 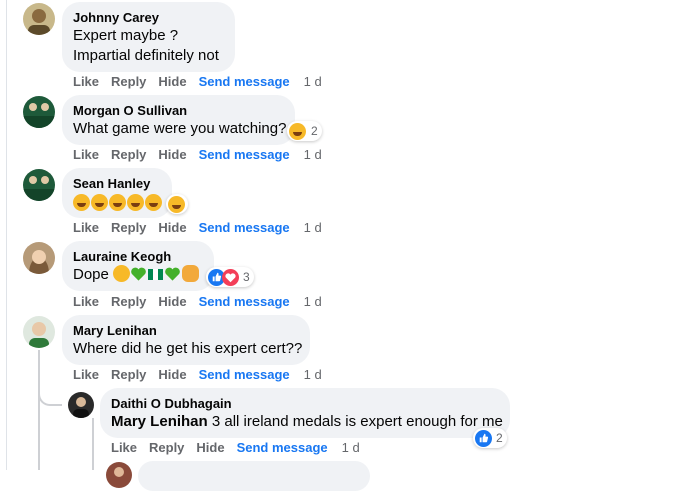 I want to click on comment-text: Dope, so click(x=136, y=275).